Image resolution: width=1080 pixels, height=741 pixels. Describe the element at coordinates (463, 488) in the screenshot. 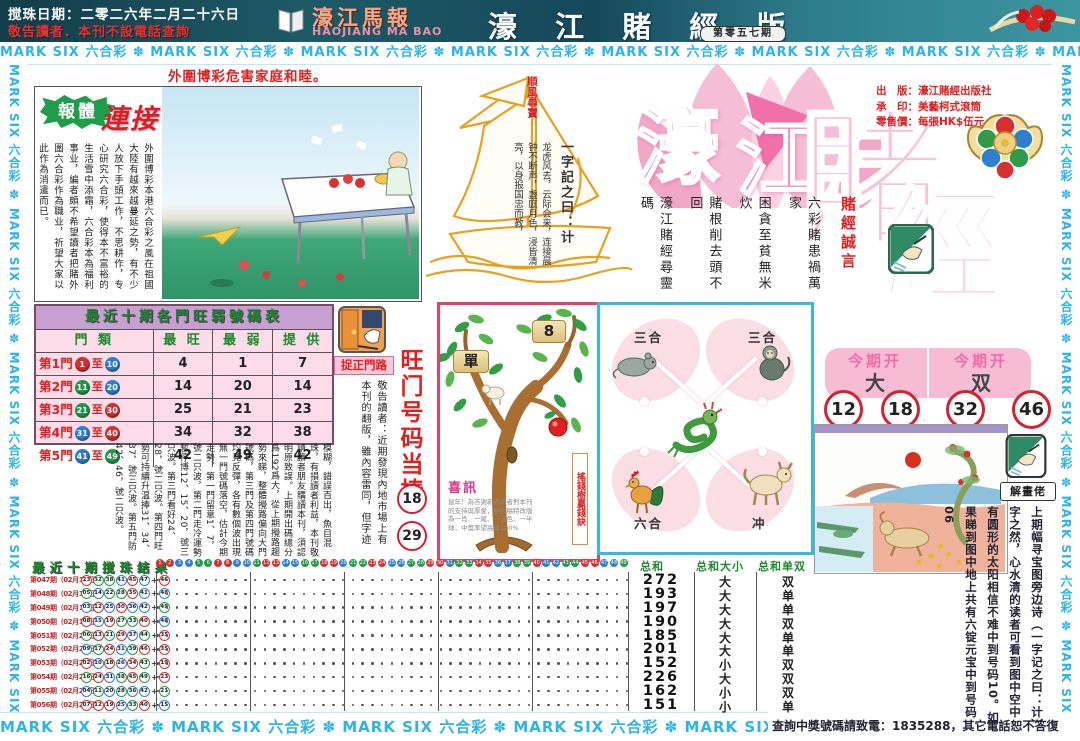

I see `good-news-title: 喜訊` at that location.